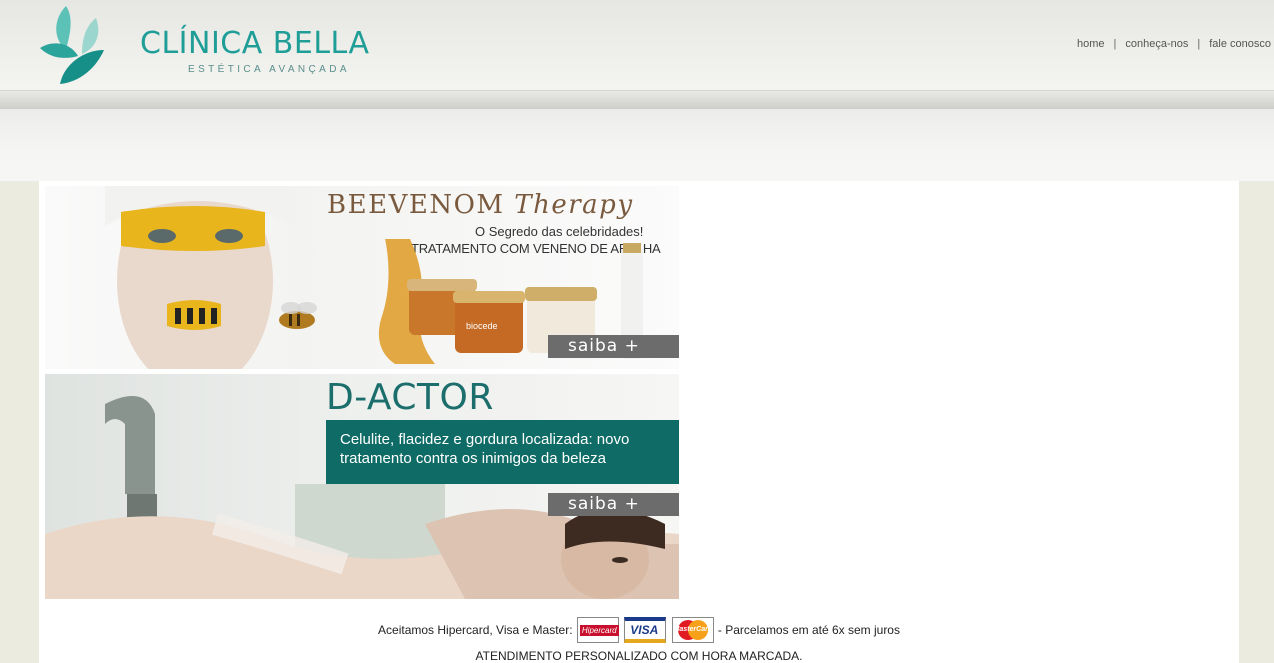 Image resolution: width=1274 pixels, height=663 pixels. Describe the element at coordinates (72, 45) in the screenshot. I see `logo-leaf-icon` at that location.